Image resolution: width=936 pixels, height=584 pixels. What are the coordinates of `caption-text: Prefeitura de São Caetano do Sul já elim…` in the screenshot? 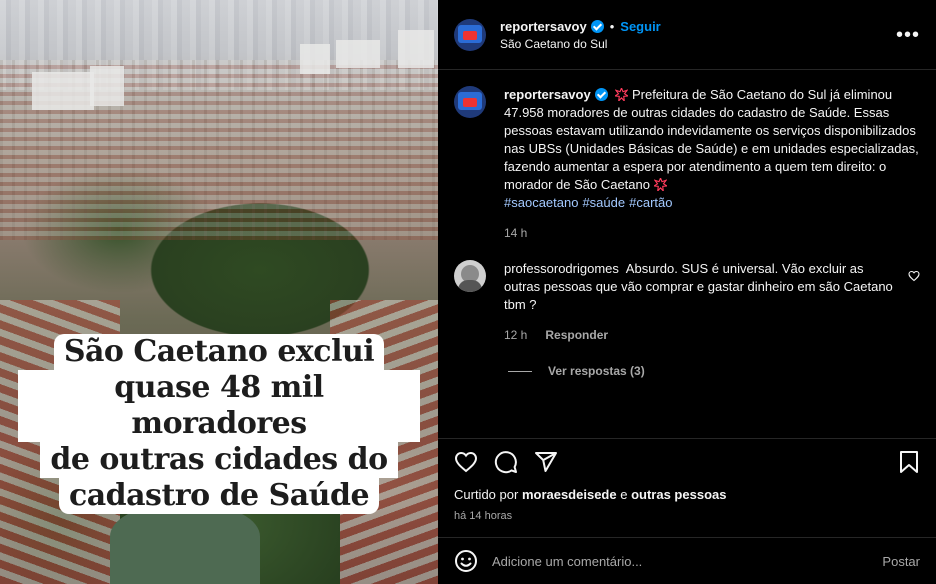 It's located at (711, 139).